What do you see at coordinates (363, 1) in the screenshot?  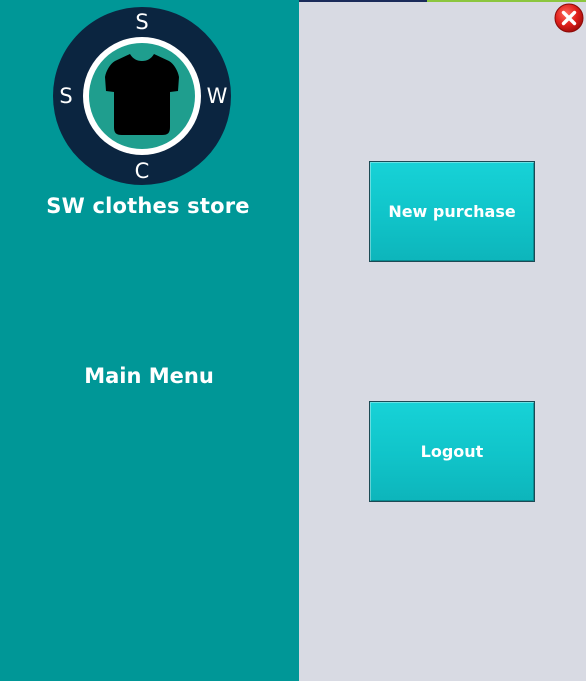 I see `top-border-mid` at bounding box center [363, 1].